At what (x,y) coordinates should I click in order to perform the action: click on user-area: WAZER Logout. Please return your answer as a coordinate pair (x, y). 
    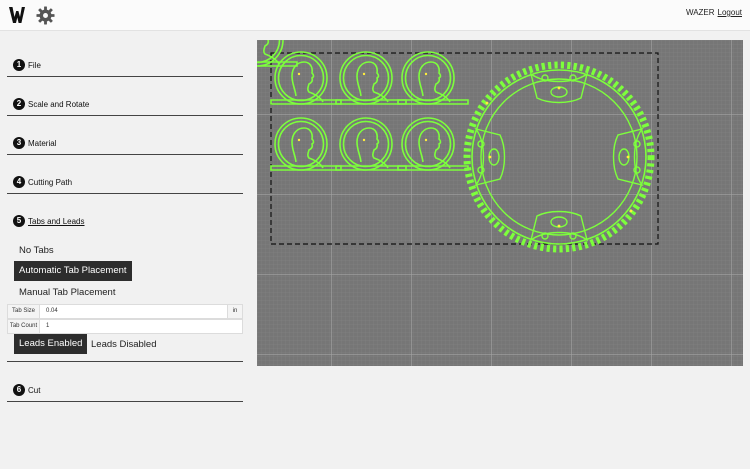
    Looking at the image, I should click on (714, 12).